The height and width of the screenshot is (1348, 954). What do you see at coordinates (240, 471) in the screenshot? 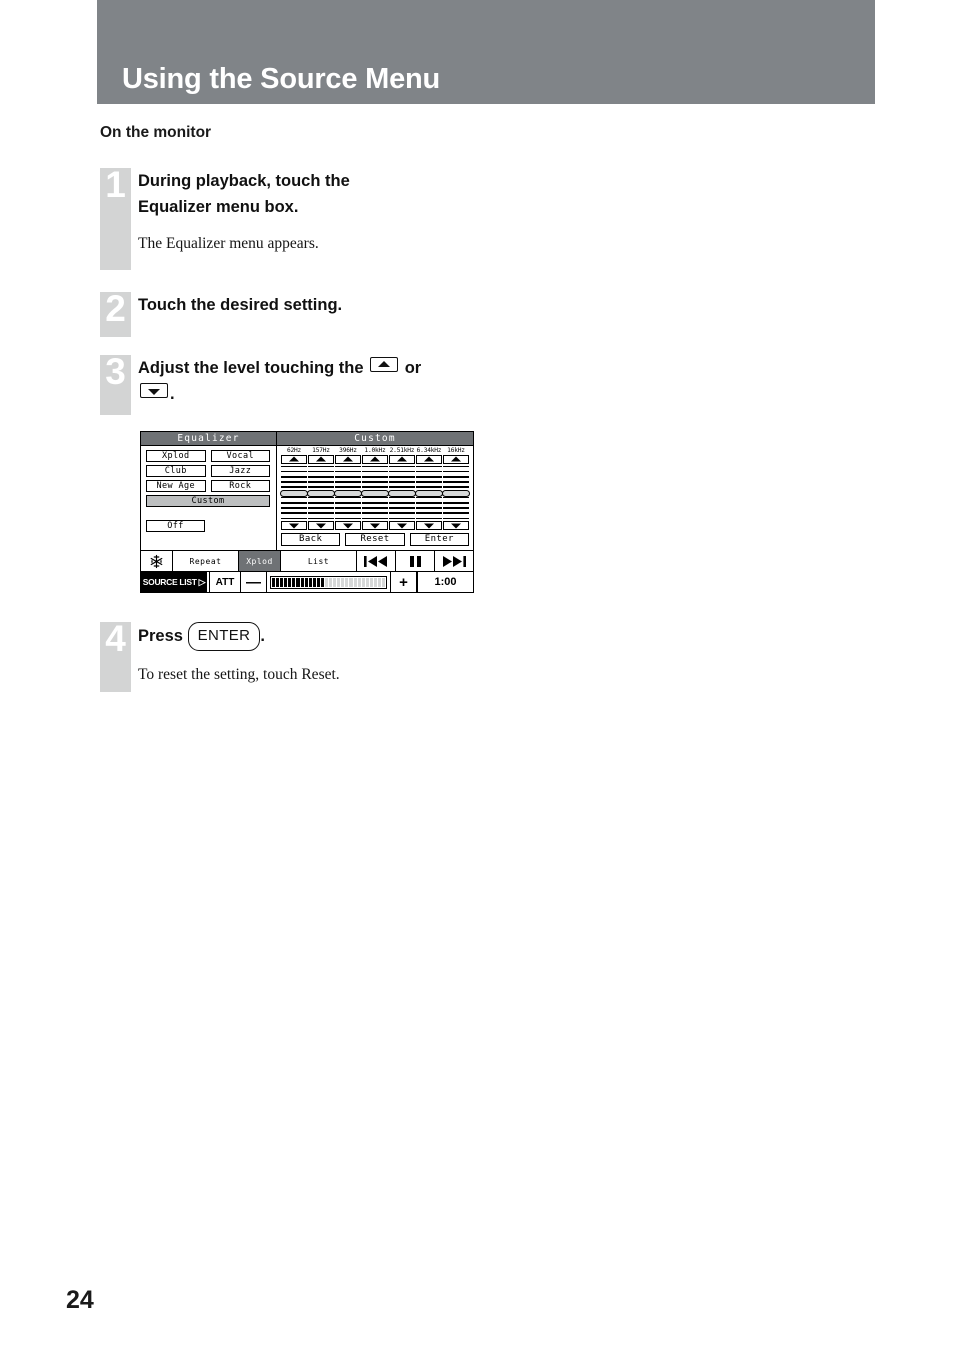
I see `preset-button-jazz: Jazz` at bounding box center [240, 471].